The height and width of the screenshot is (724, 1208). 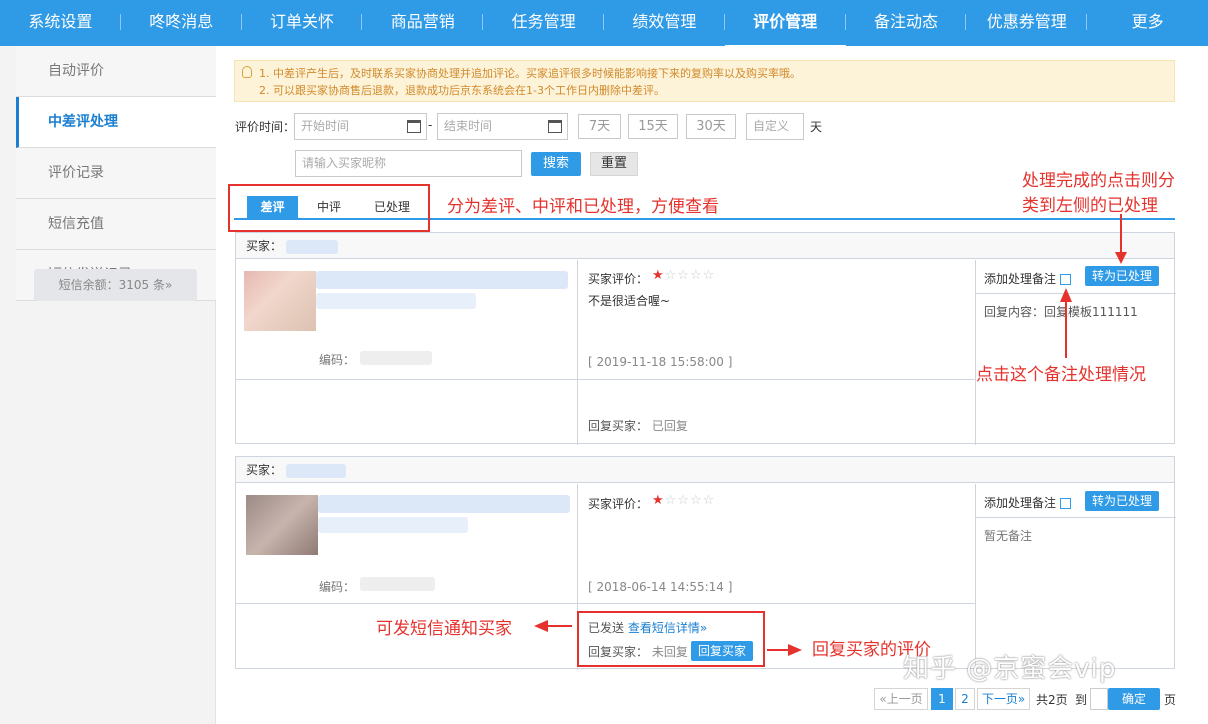 I want to click on sidebar-item-negative-review: 中差评处理, so click(x=116, y=122).